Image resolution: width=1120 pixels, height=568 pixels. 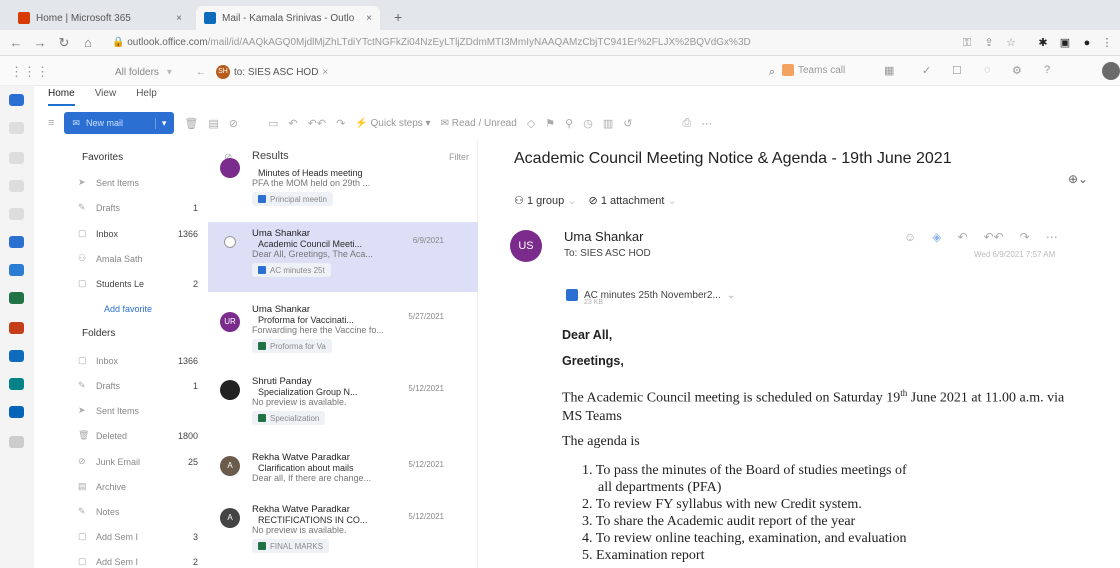 What do you see at coordinates (772, 72) in the screenshot?
I see `search-icon: ⌕` at bounding box center [772, 72].